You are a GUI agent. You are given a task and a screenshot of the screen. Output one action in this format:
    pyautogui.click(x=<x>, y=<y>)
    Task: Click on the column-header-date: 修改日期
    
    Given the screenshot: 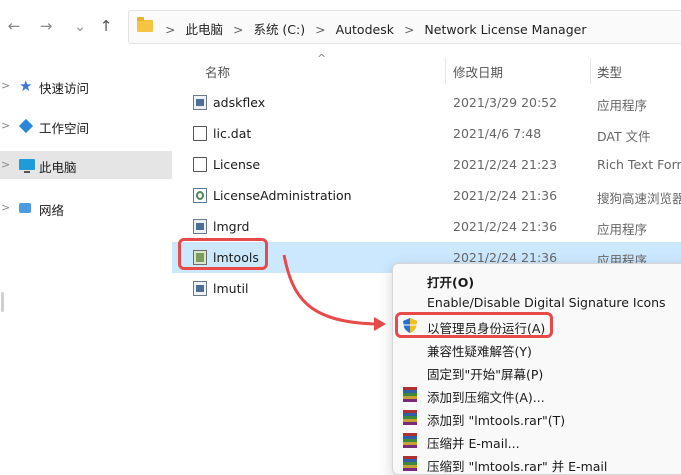 What is the action you would take?
    pyautogui.click(x=478, y=71)
    